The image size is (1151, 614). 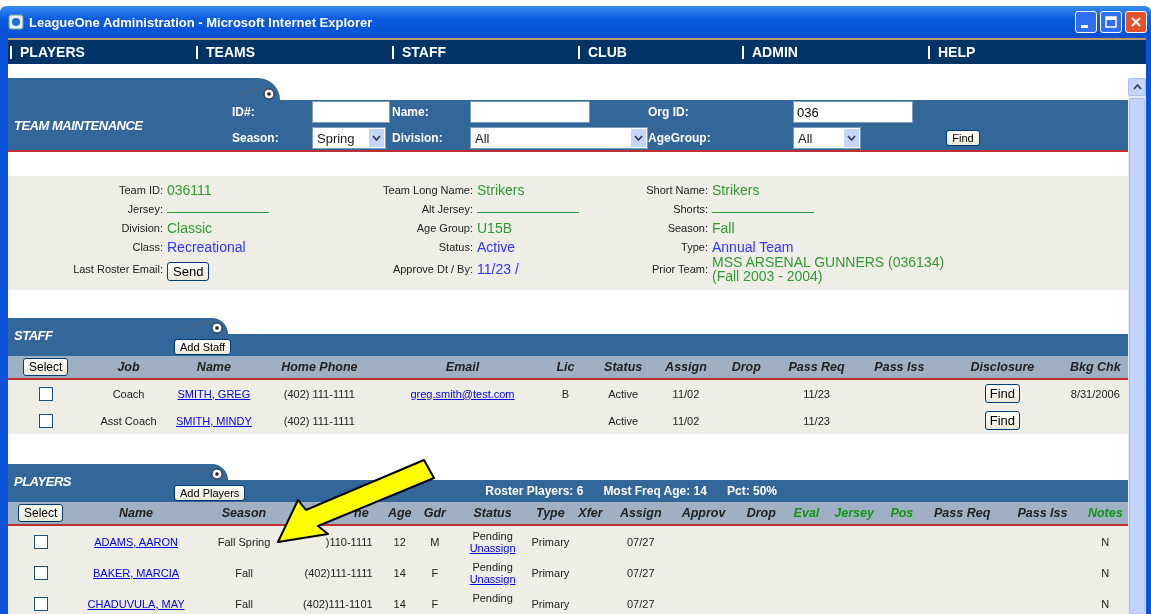 I want to click on column-header: Xfer, so click(x=590, y=513).